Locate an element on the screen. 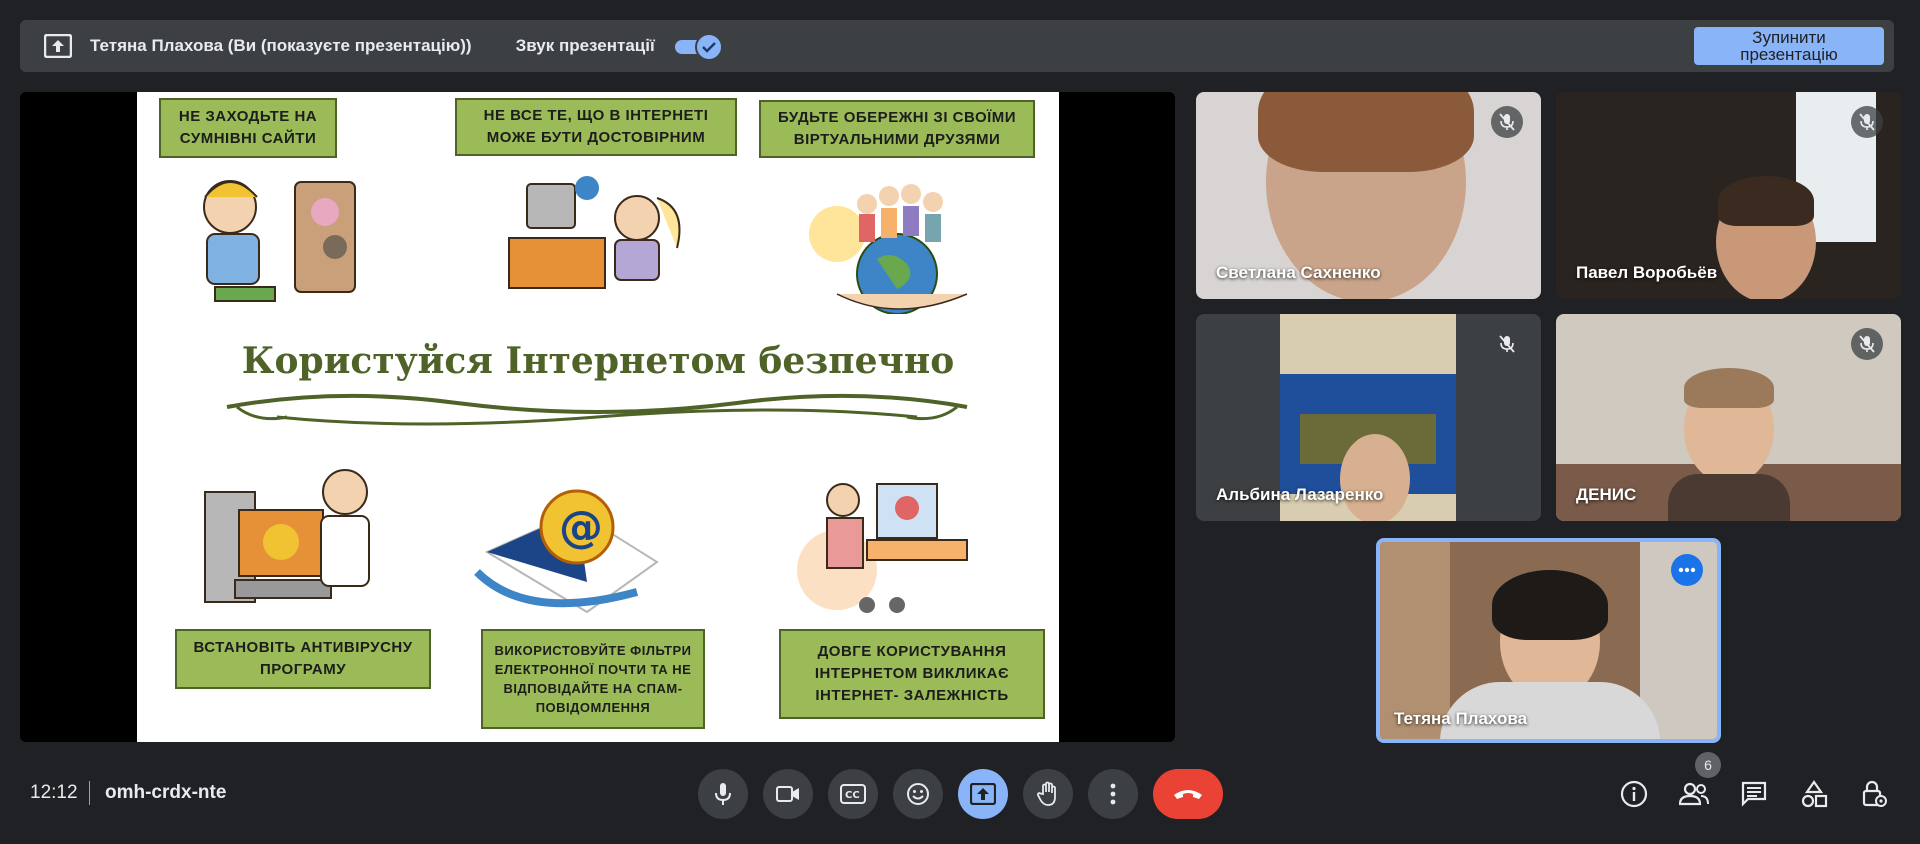 This screenshot has width=1920, height=844. divider is located at coordinates (89, 793).